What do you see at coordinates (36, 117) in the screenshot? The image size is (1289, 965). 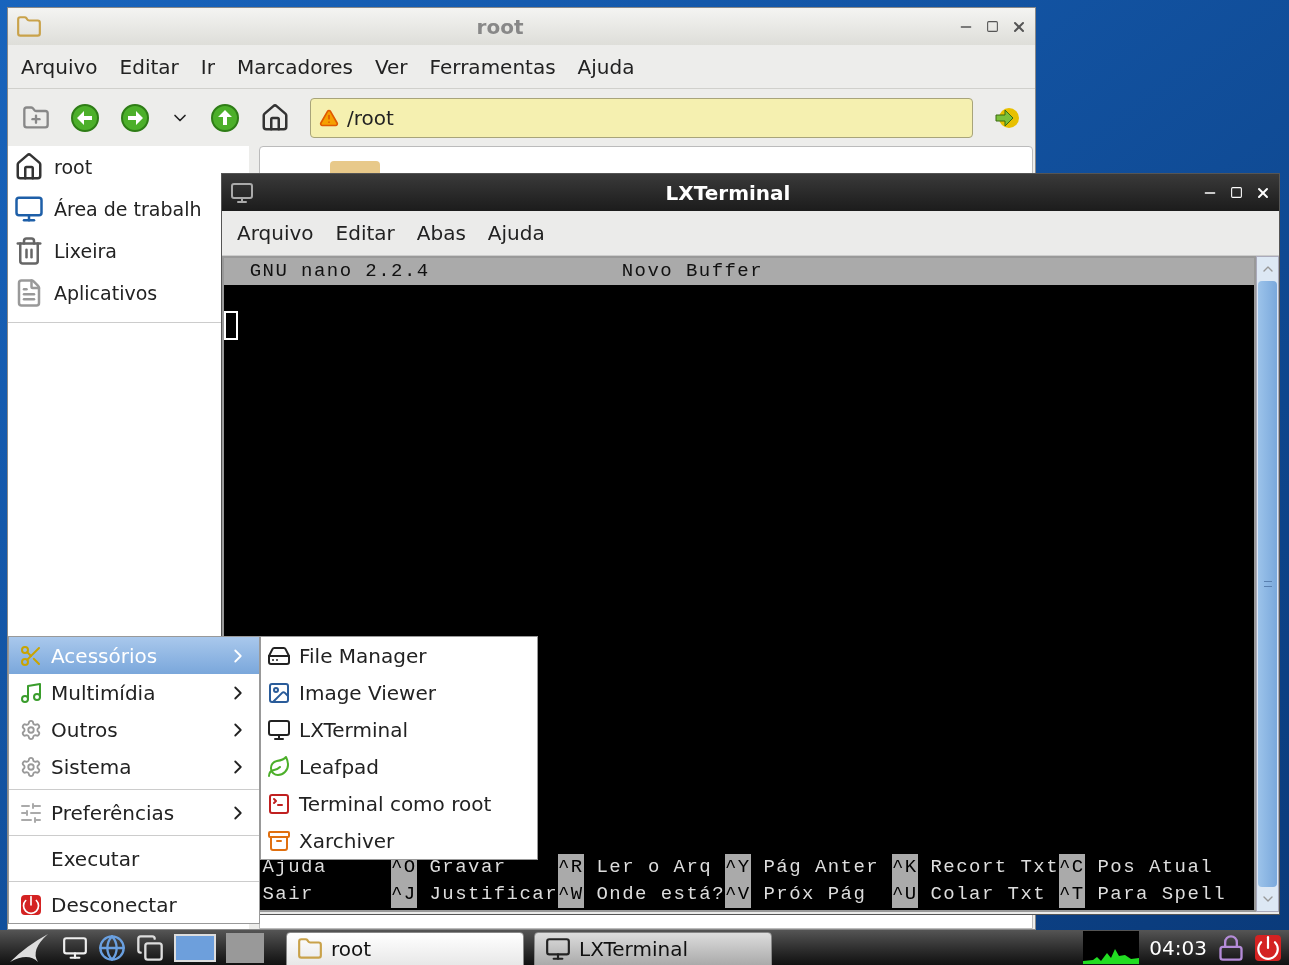 I see `new-tab-icon` at bounding box center [36, 117].